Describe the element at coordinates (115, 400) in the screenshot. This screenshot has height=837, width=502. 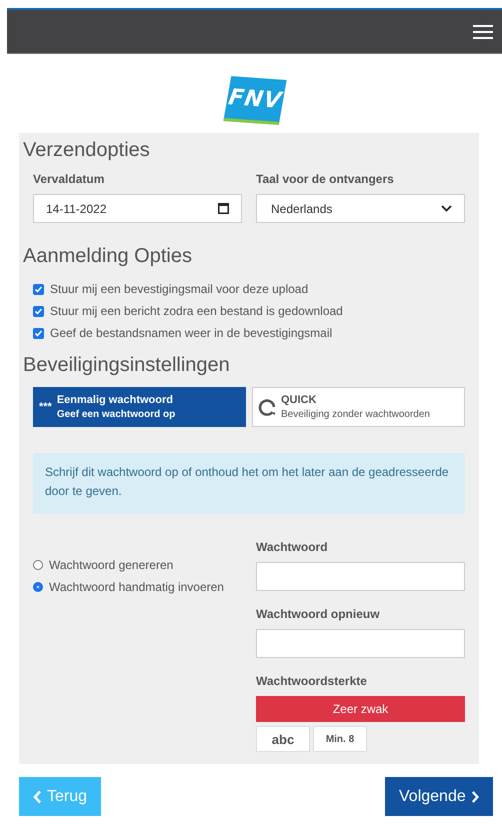
I see `option-title: Eenmalig wachtwoord` at that location.